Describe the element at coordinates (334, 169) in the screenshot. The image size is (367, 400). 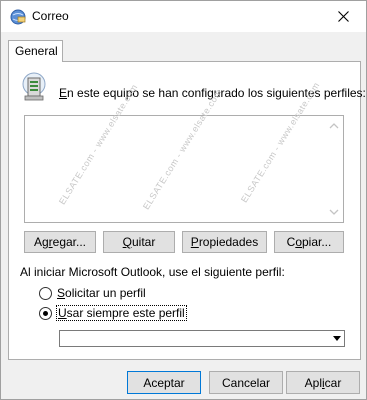
I see `profiles-list-scrollbar` at that location.